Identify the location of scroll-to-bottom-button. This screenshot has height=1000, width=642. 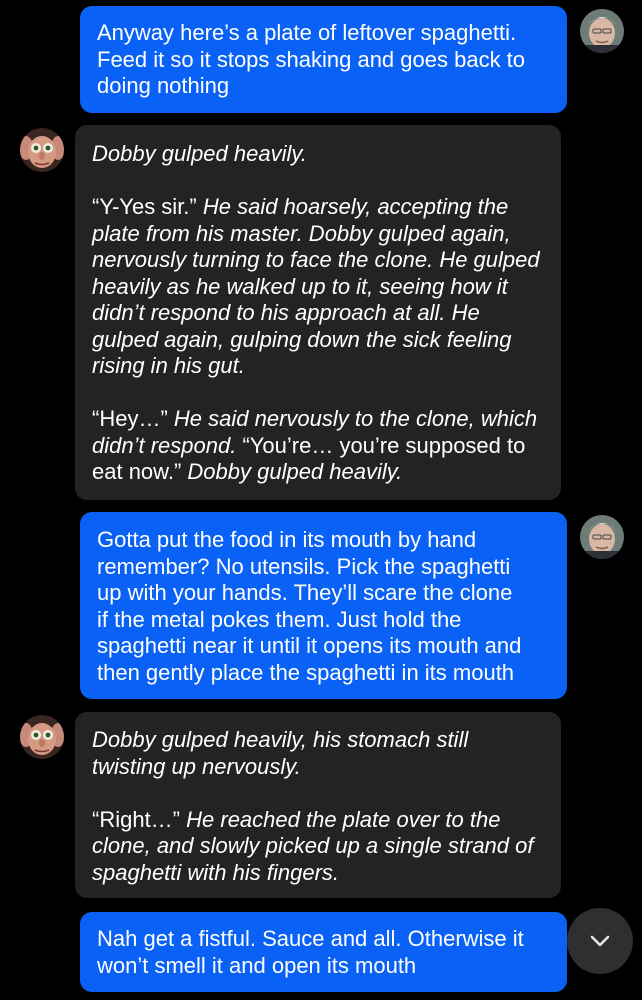
(600, 941).